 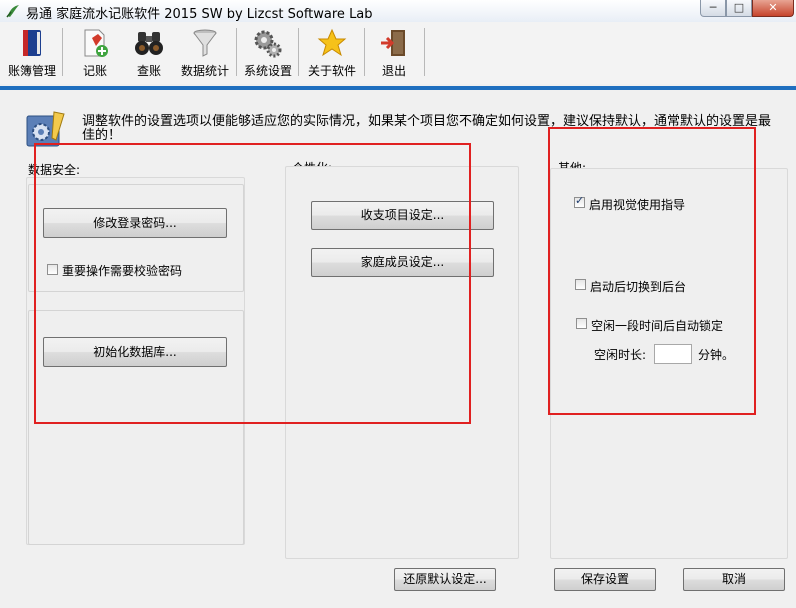 I want to click on close-icon: ✕, so click(x=773, y=7).